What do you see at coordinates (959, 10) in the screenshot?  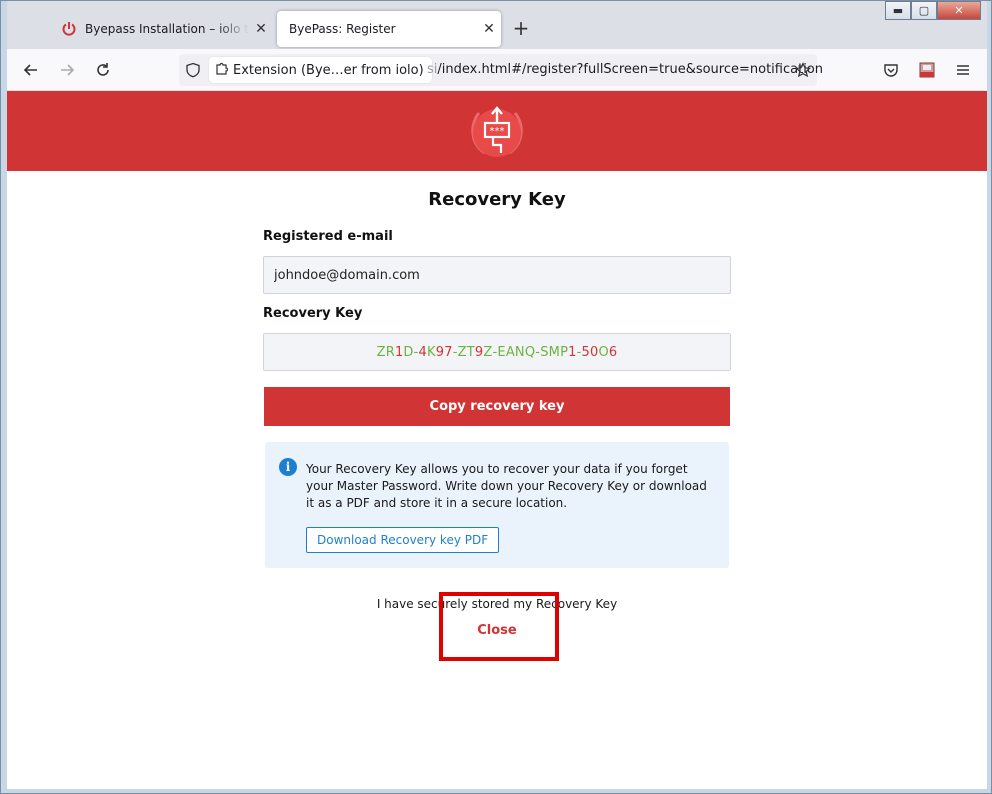 I see `window-close-button: ✕` at bounding box center [959, 10].